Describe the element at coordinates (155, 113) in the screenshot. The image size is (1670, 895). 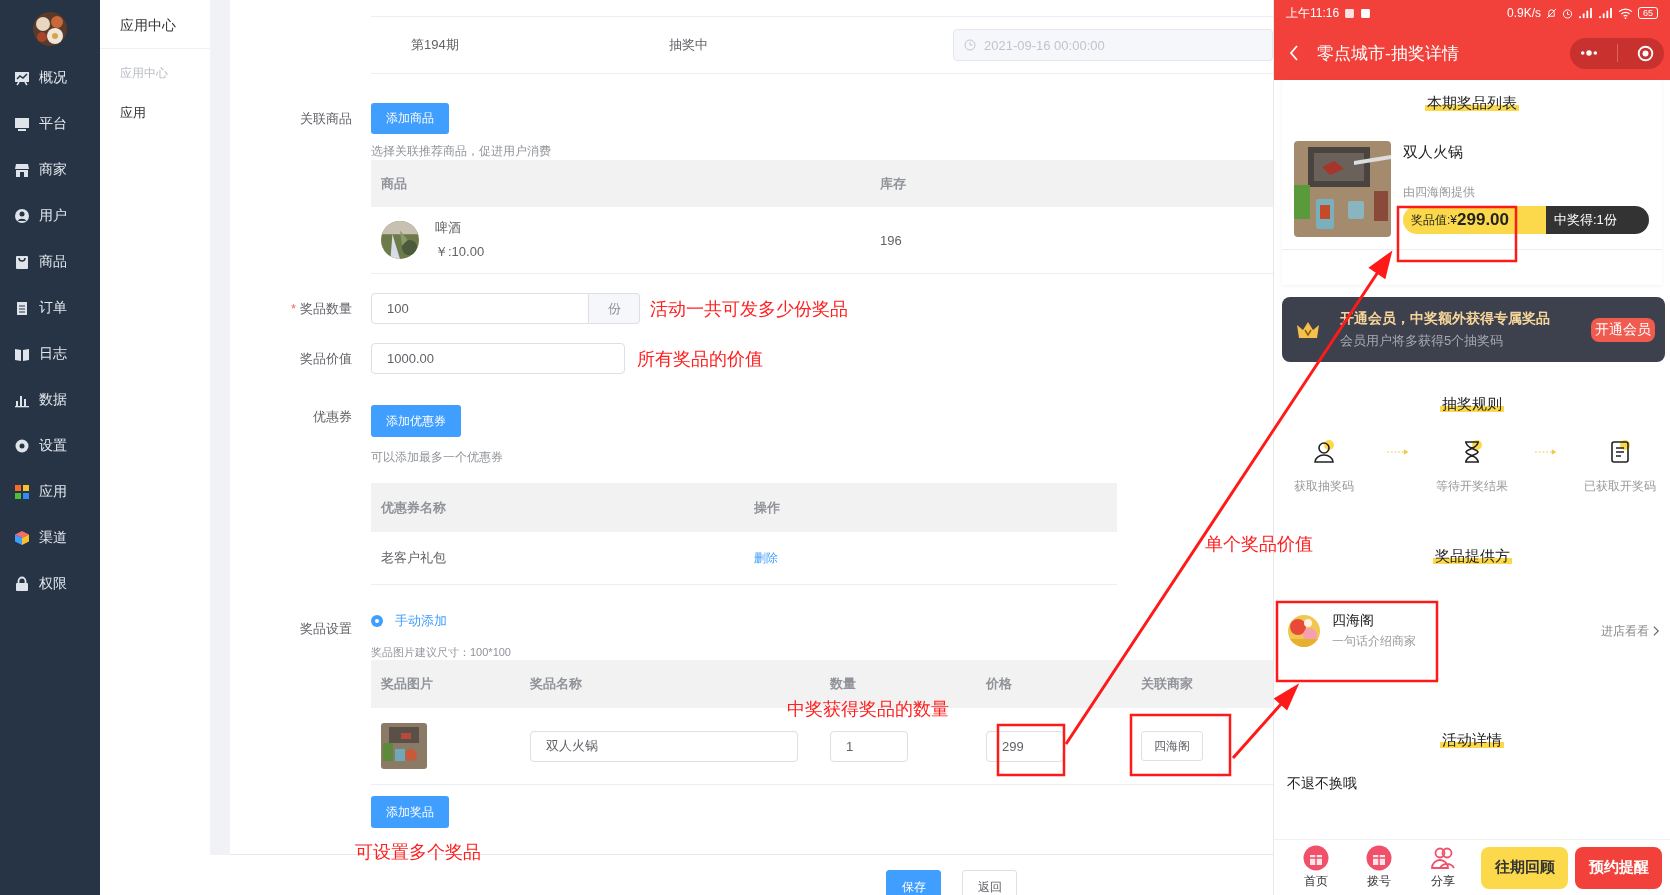
I see `menu-item: 应用` at that location.